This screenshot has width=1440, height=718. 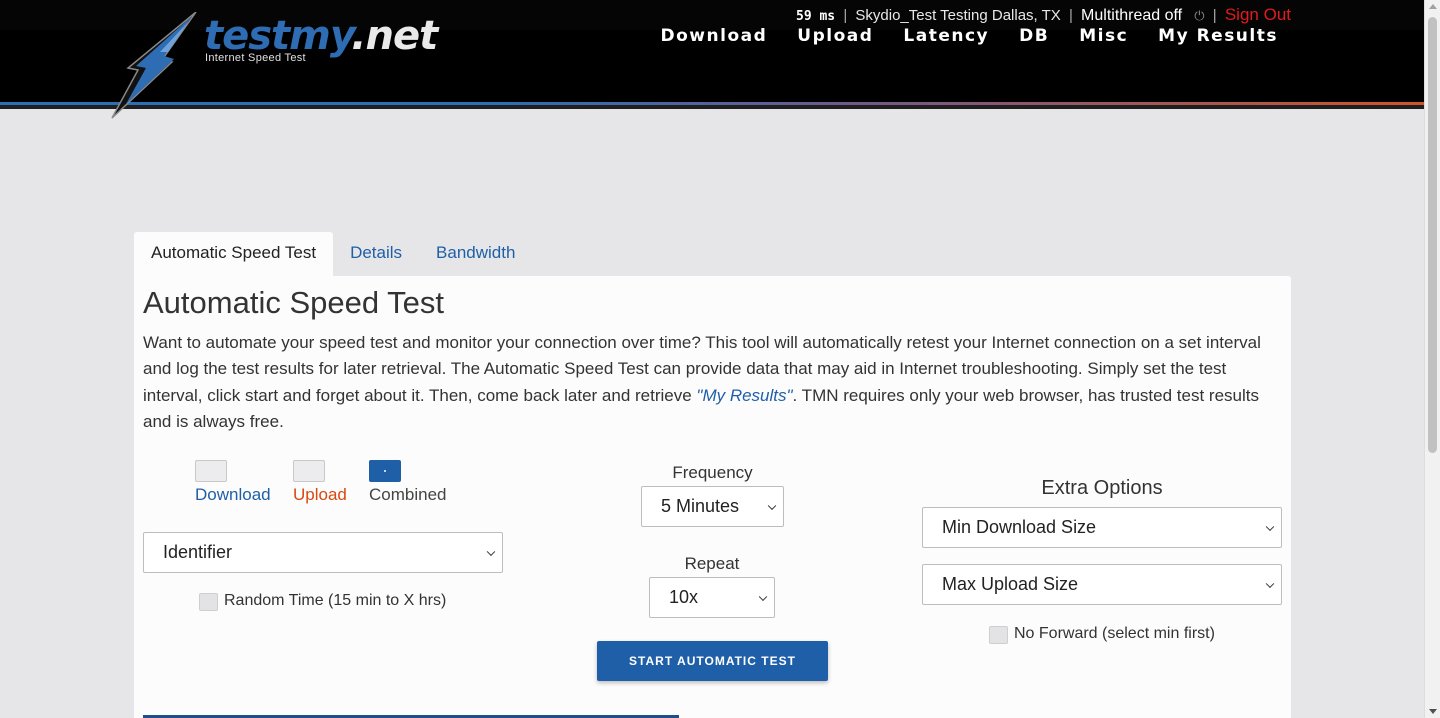 I want to click on server-info: Skydio_Test Testing Dallas, TX, so click(x=958, y=15).